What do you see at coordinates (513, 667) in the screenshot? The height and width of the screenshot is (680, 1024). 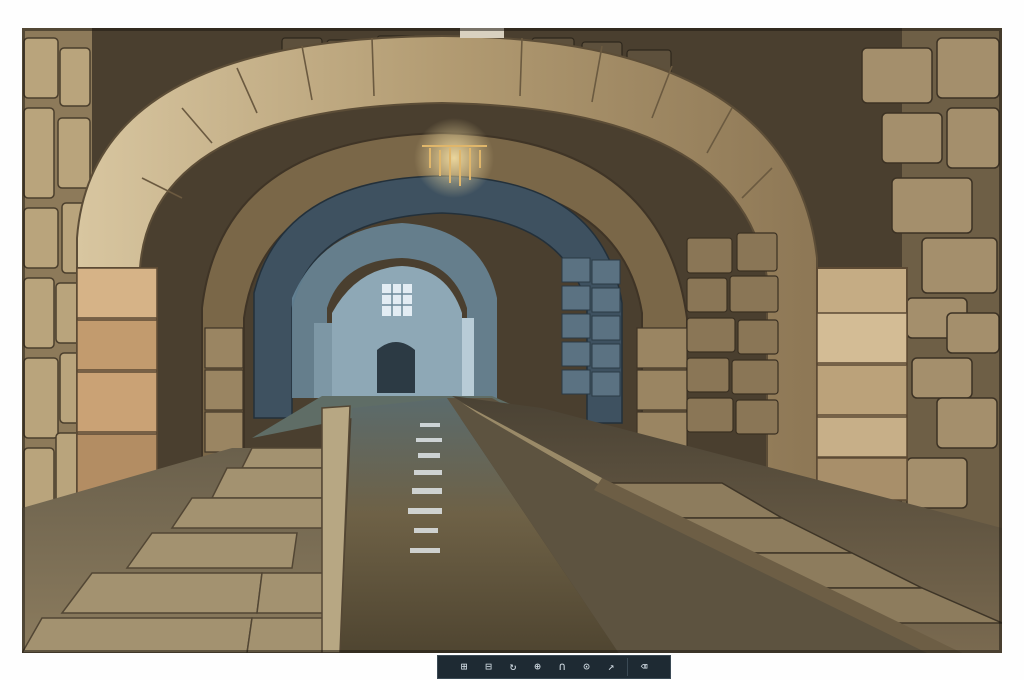 I see `rotate-icon: ↻` at bounding box center [513, 667].